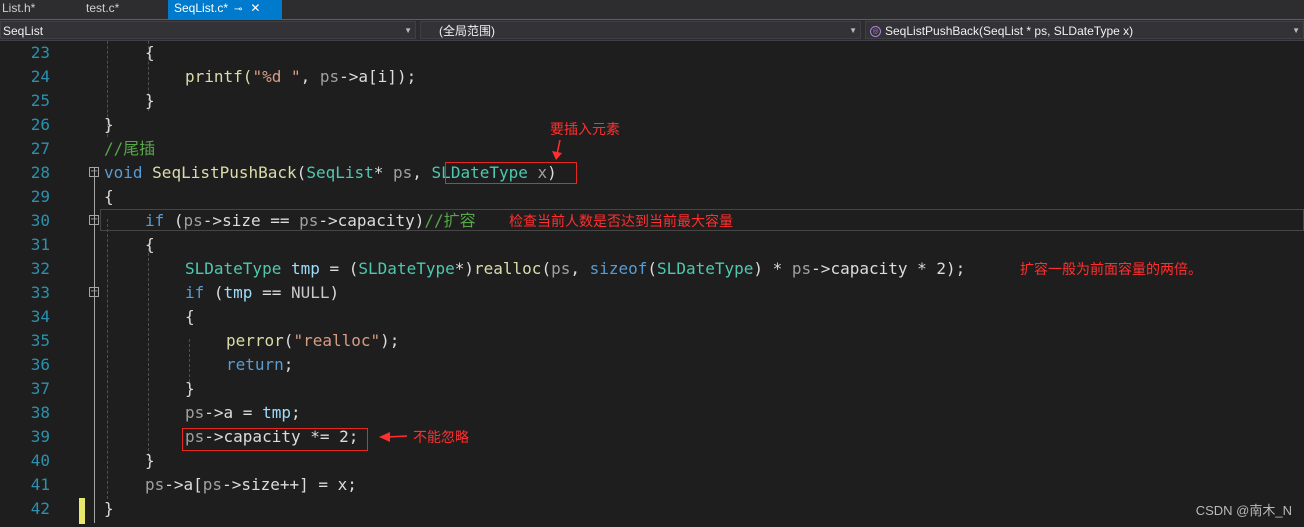  What do you see at coordinates (337, 340) in the screenshot?
I see `string-literal: "realloc"` at bounding box center [337, 340].